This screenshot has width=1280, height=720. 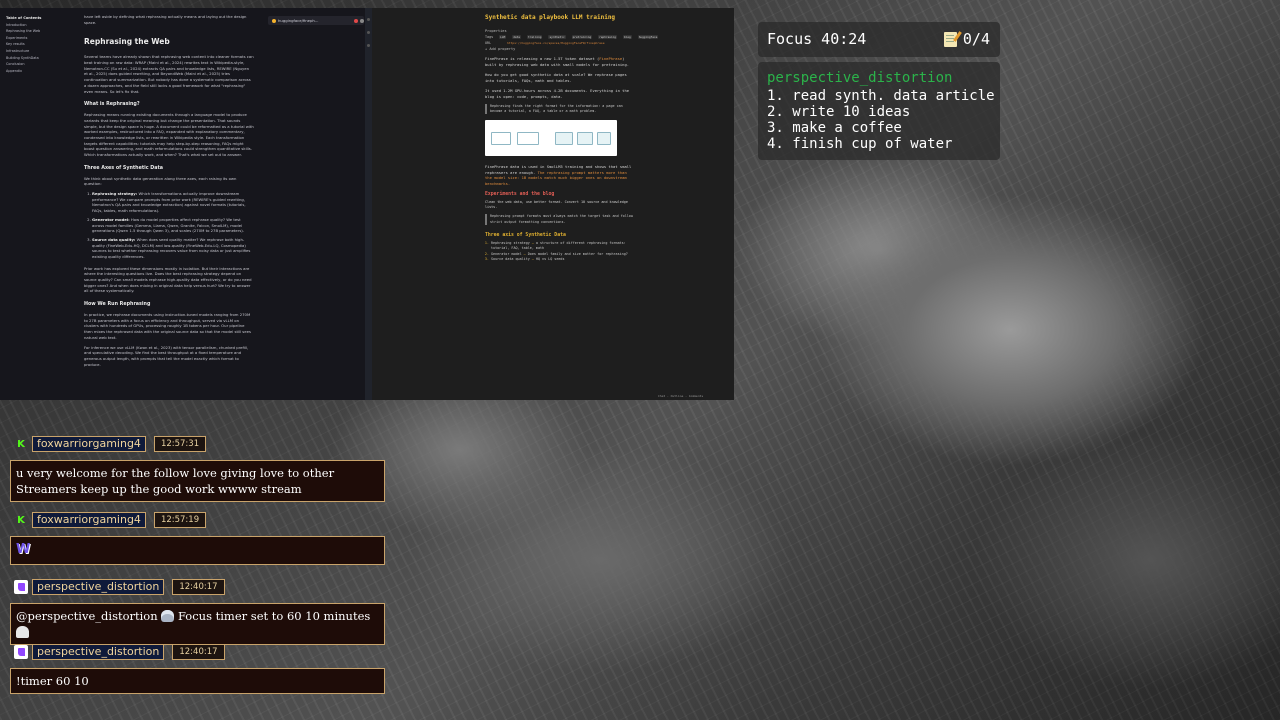 I want to click on task-owner: perspective_distortion, so click(x=860, y=78).